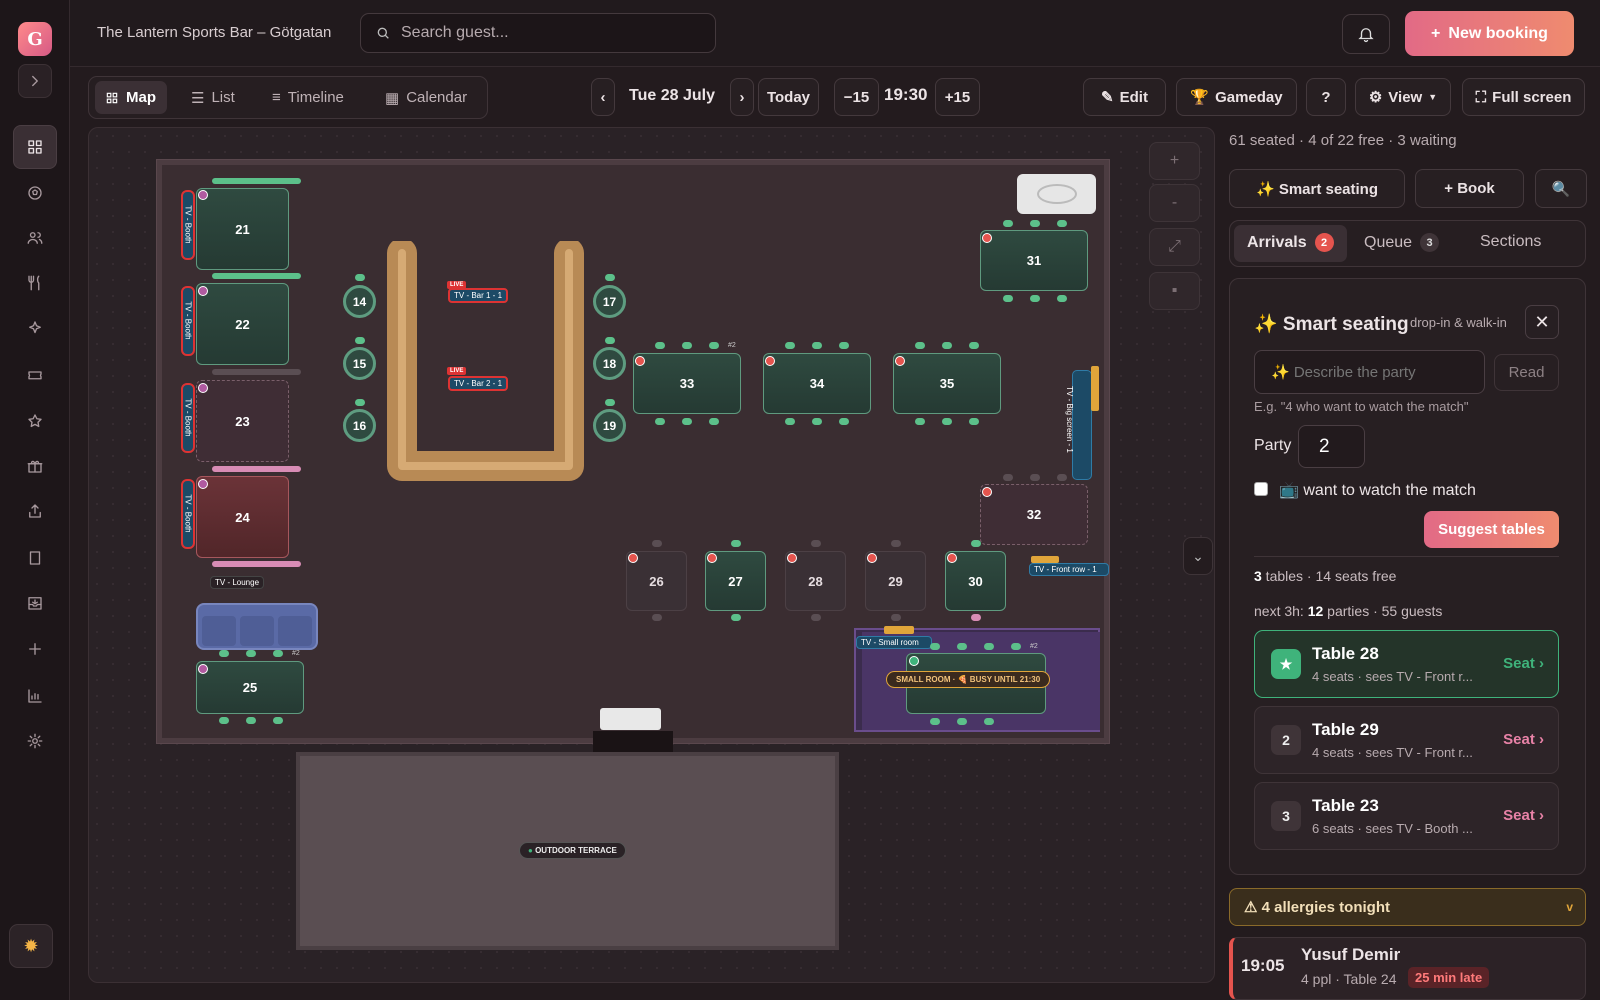 The width and height of the screenshot is (1600, 1000). What do you see at coordinates (308, 97) in the screenshot?
I see `tab-timeline: ≡ Timeline` at bounding box center [308, 97].